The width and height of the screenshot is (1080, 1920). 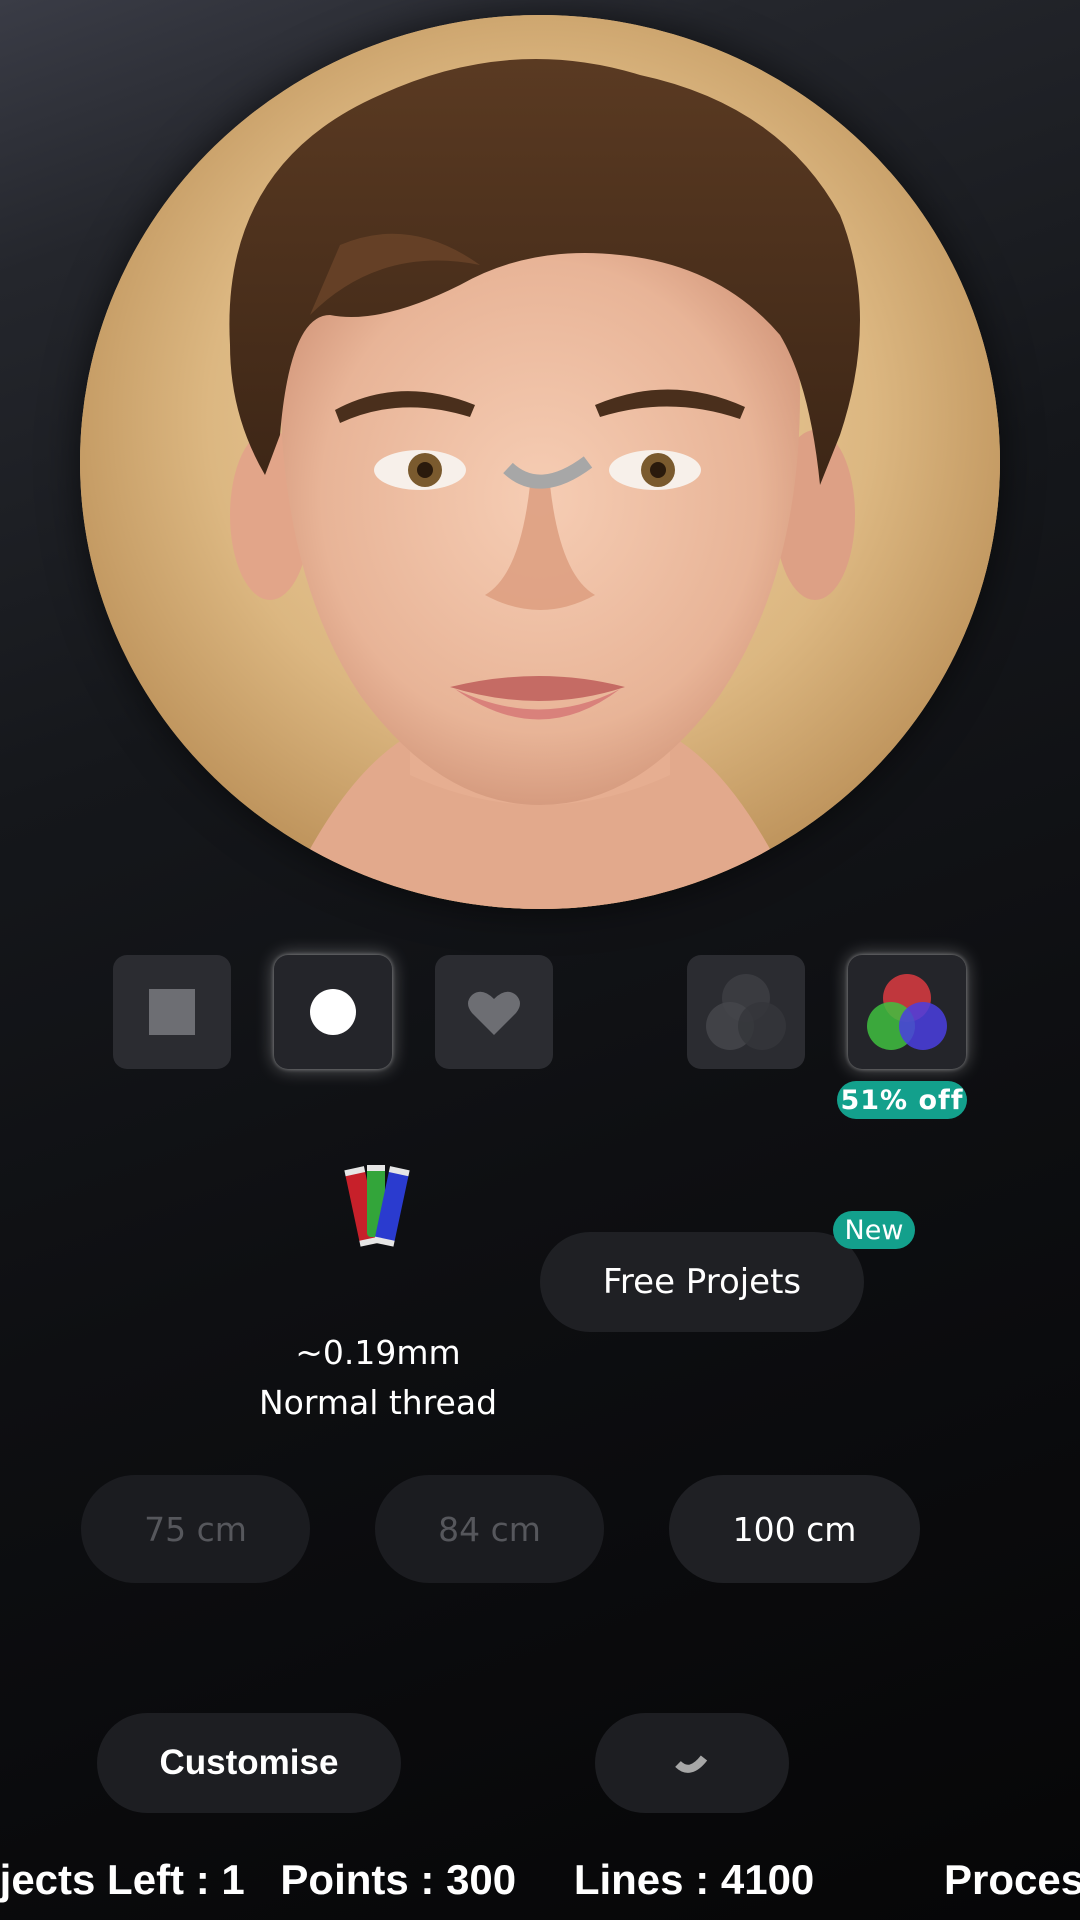 What do you see at coordinates (694, 1879) in the screenshot?
I see `lines-stat: Lines : 4100` at bounding box center [694, 1879].